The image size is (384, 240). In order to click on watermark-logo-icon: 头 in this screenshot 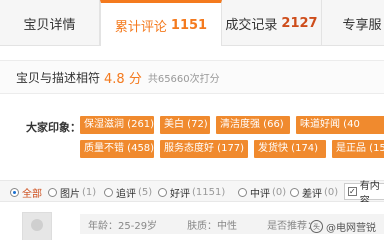, I will do `click(316, 226)`.